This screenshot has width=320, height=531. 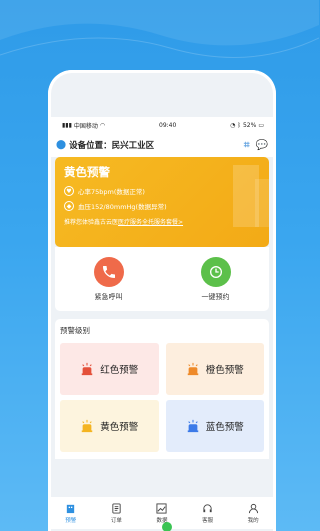 What do you see at coordinates (91, 222) in the screenshot?
I see `recommendation-prefix: 推荐您体验鑫古云医` at bounding box center [91, 222].